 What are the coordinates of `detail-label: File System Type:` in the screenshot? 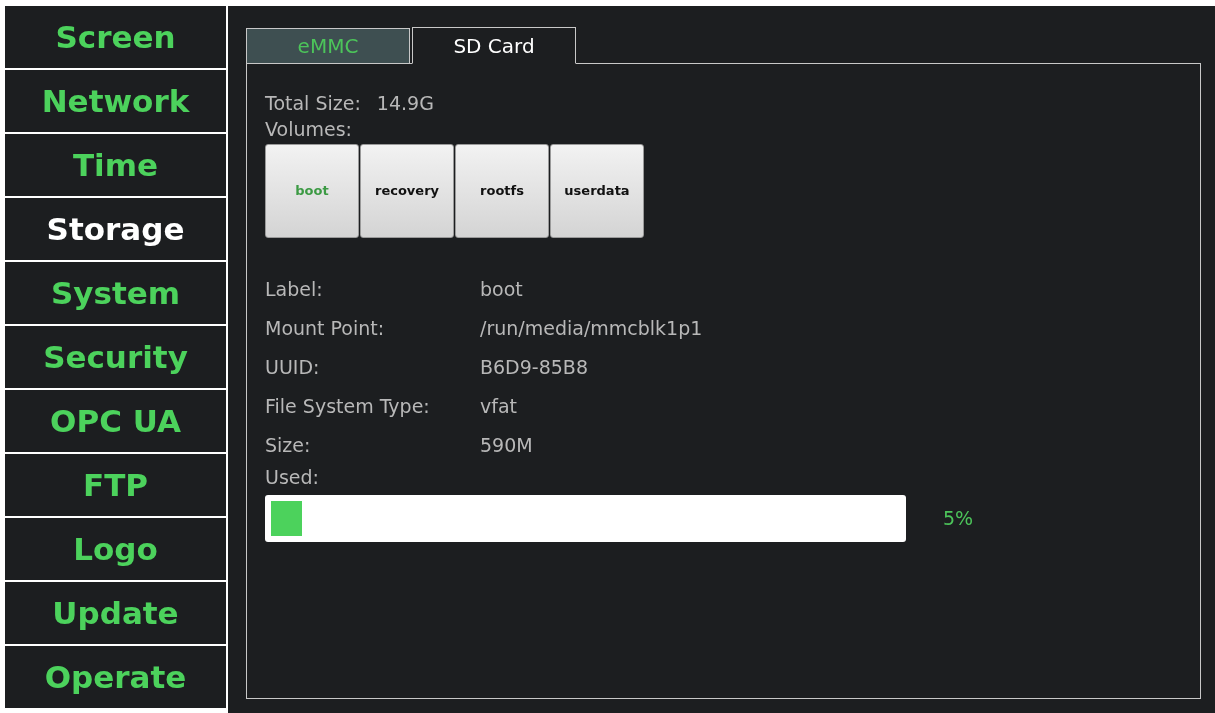 It's located at (348, 407).